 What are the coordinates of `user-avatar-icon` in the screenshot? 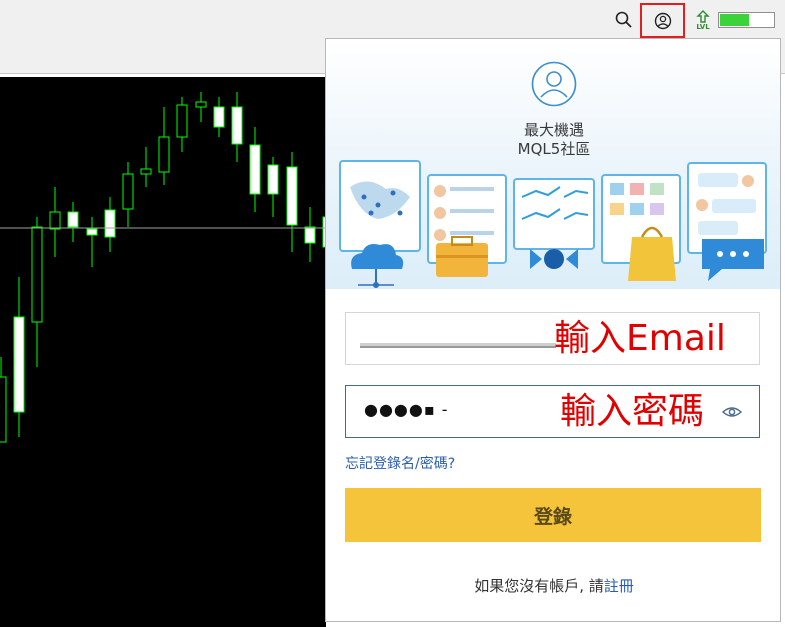 It's located at (554, 84).